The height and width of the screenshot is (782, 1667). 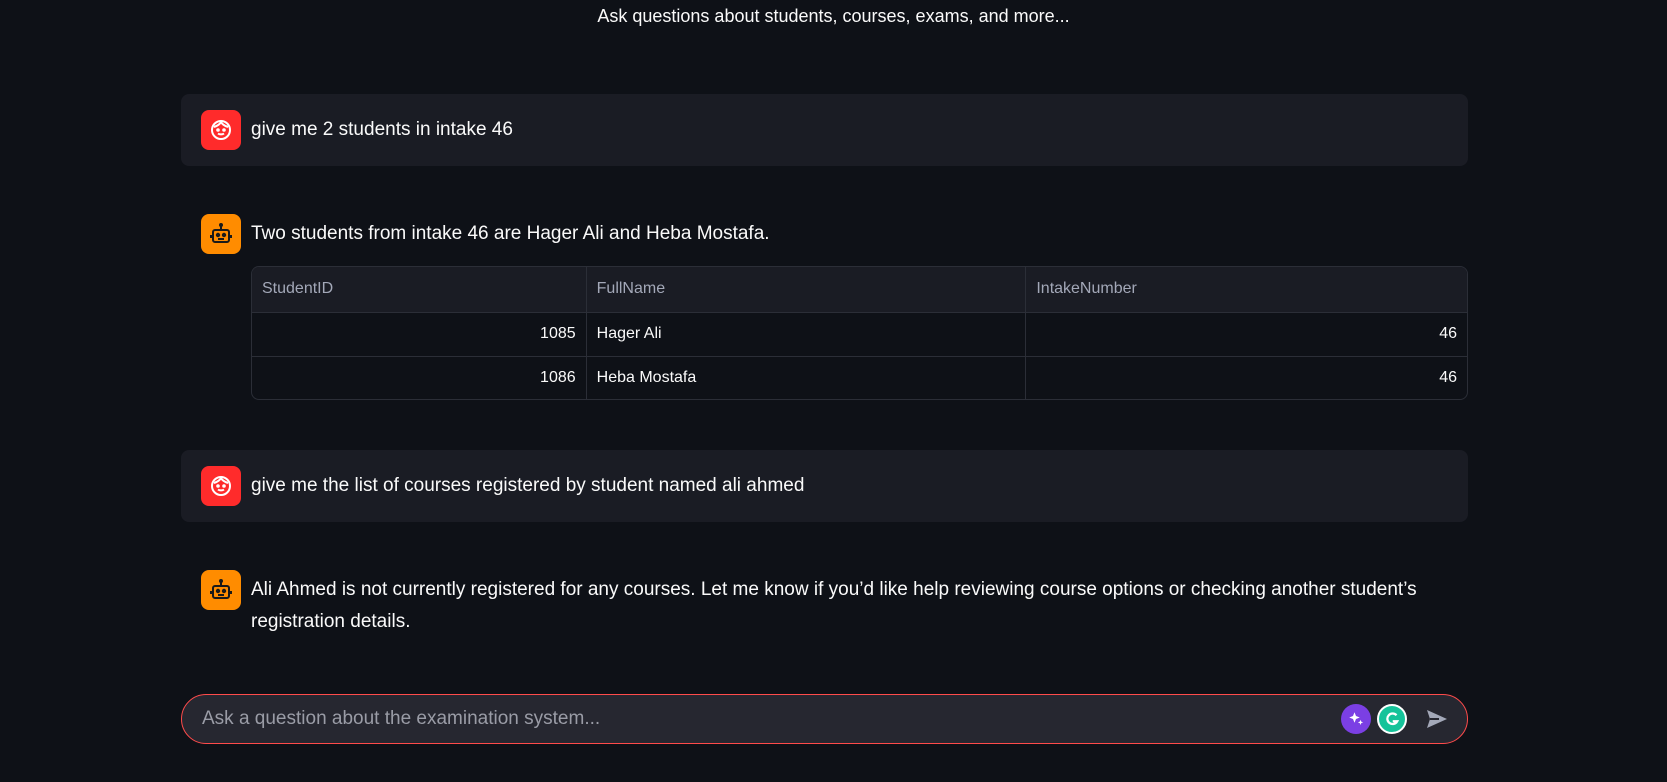 I want to click on table-cell: 1086, so click(x=419, y=377).